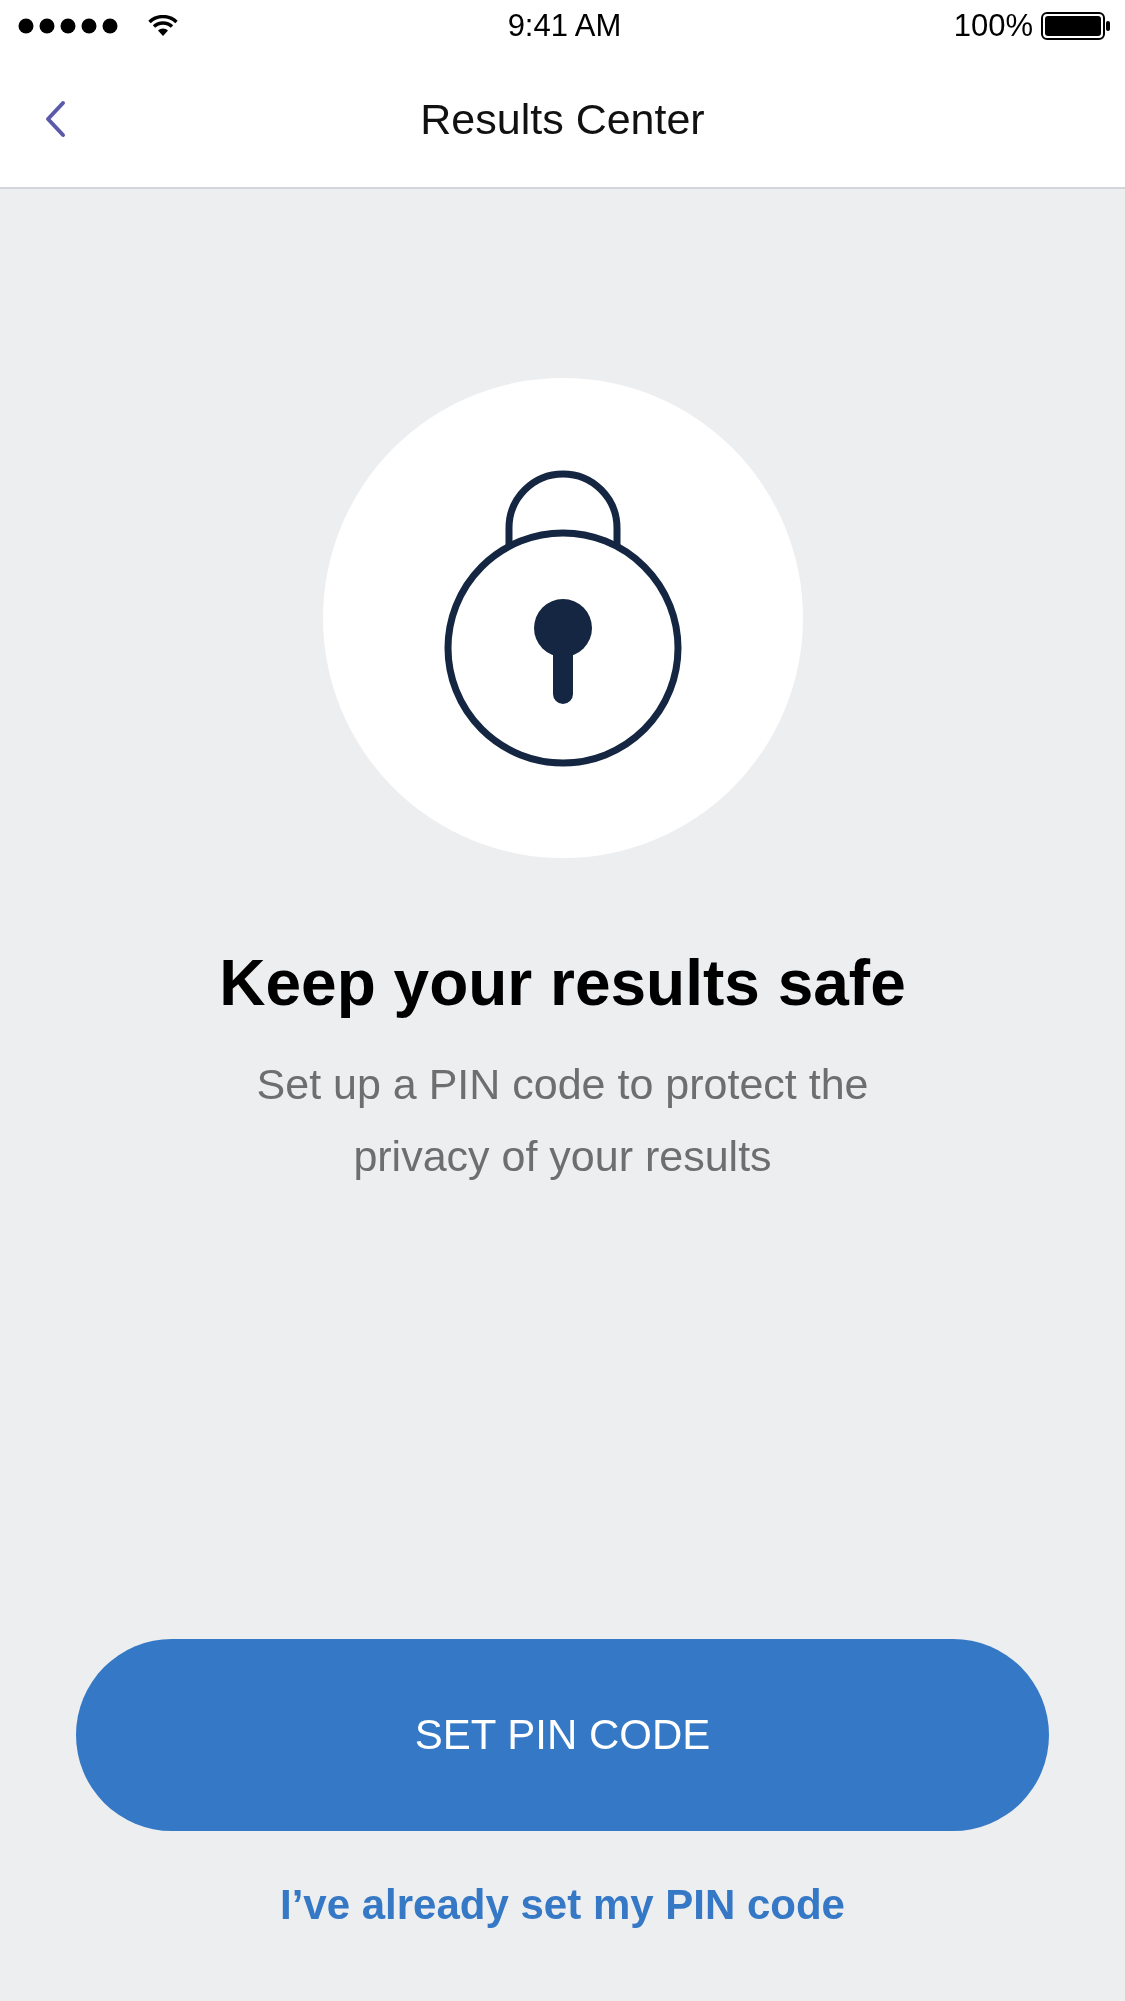  I want to click on nav-title: Results Center, so click(562, 119).